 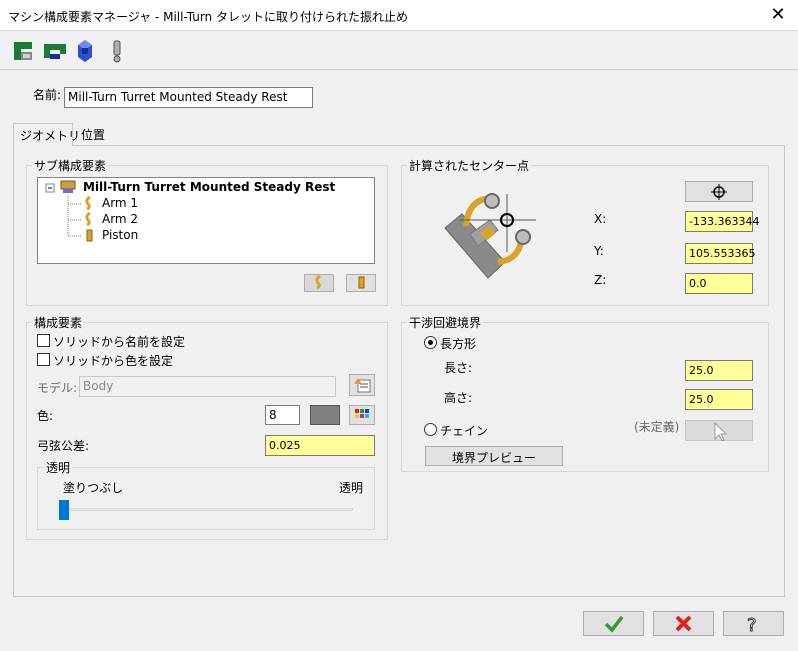 What do you see at coordinates (719, 399) in the screenshot?
I see `height-field: 25.0` at bounding box center [719, 399].